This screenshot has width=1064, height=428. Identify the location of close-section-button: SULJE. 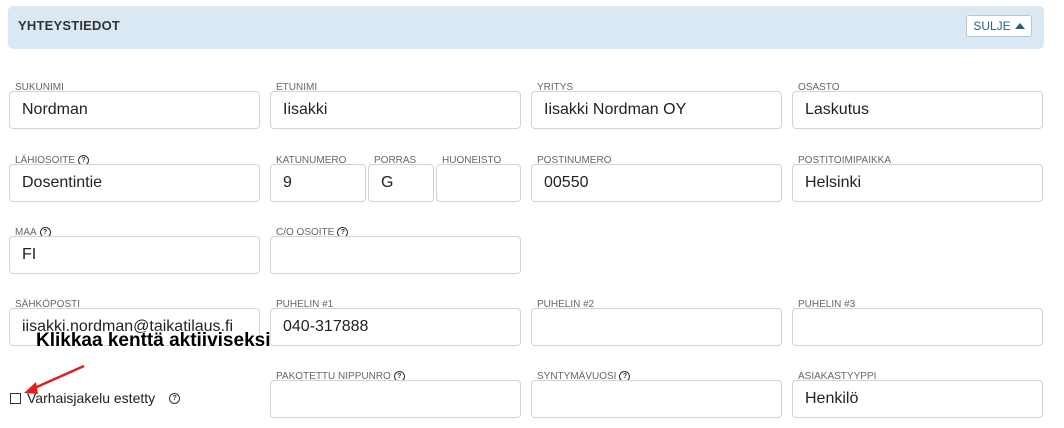
(999, 26).